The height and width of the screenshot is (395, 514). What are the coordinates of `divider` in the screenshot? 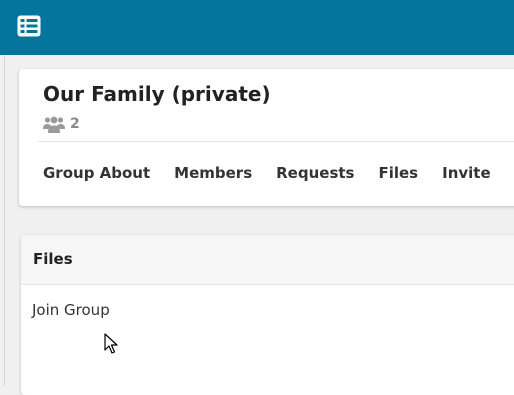 It's located at (276, 141).